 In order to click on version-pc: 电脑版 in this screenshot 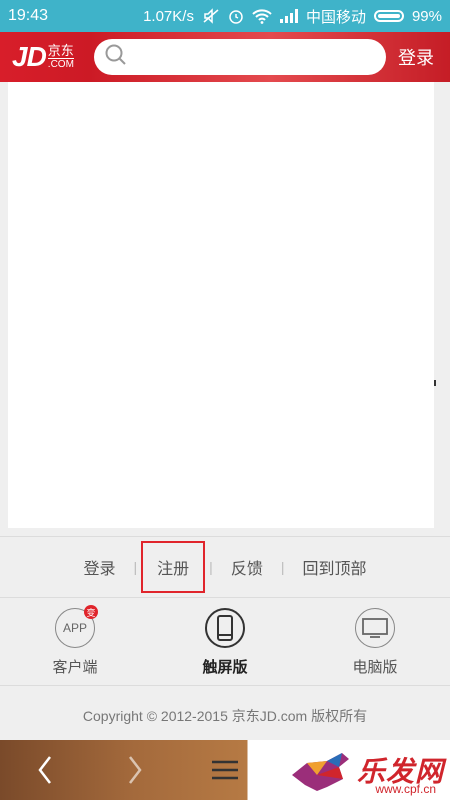, I will do `click(375, 646)`.